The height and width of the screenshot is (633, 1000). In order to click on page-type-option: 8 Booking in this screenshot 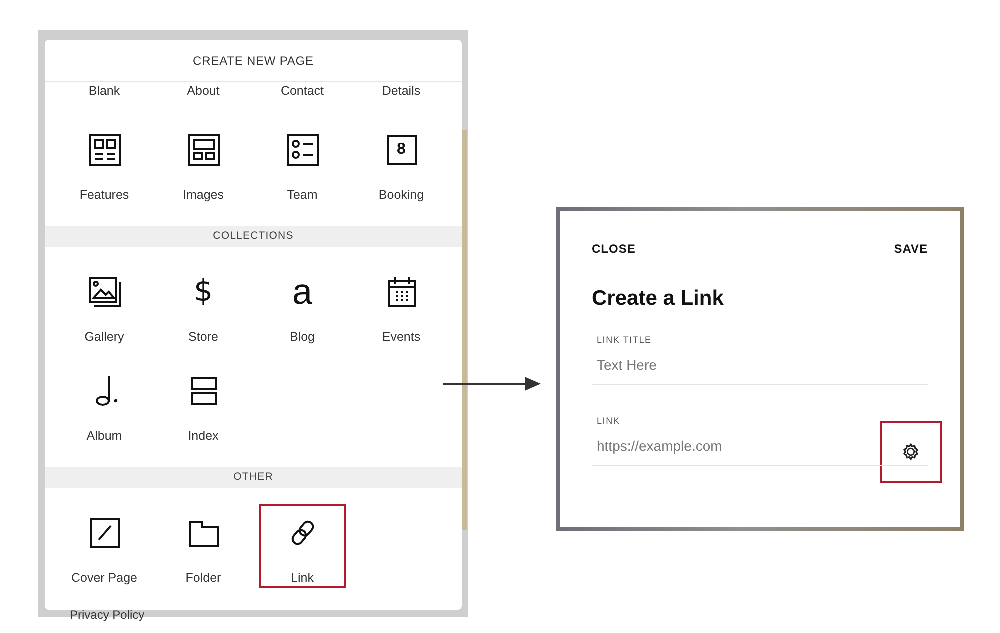, I will do `click(401, 163)`.